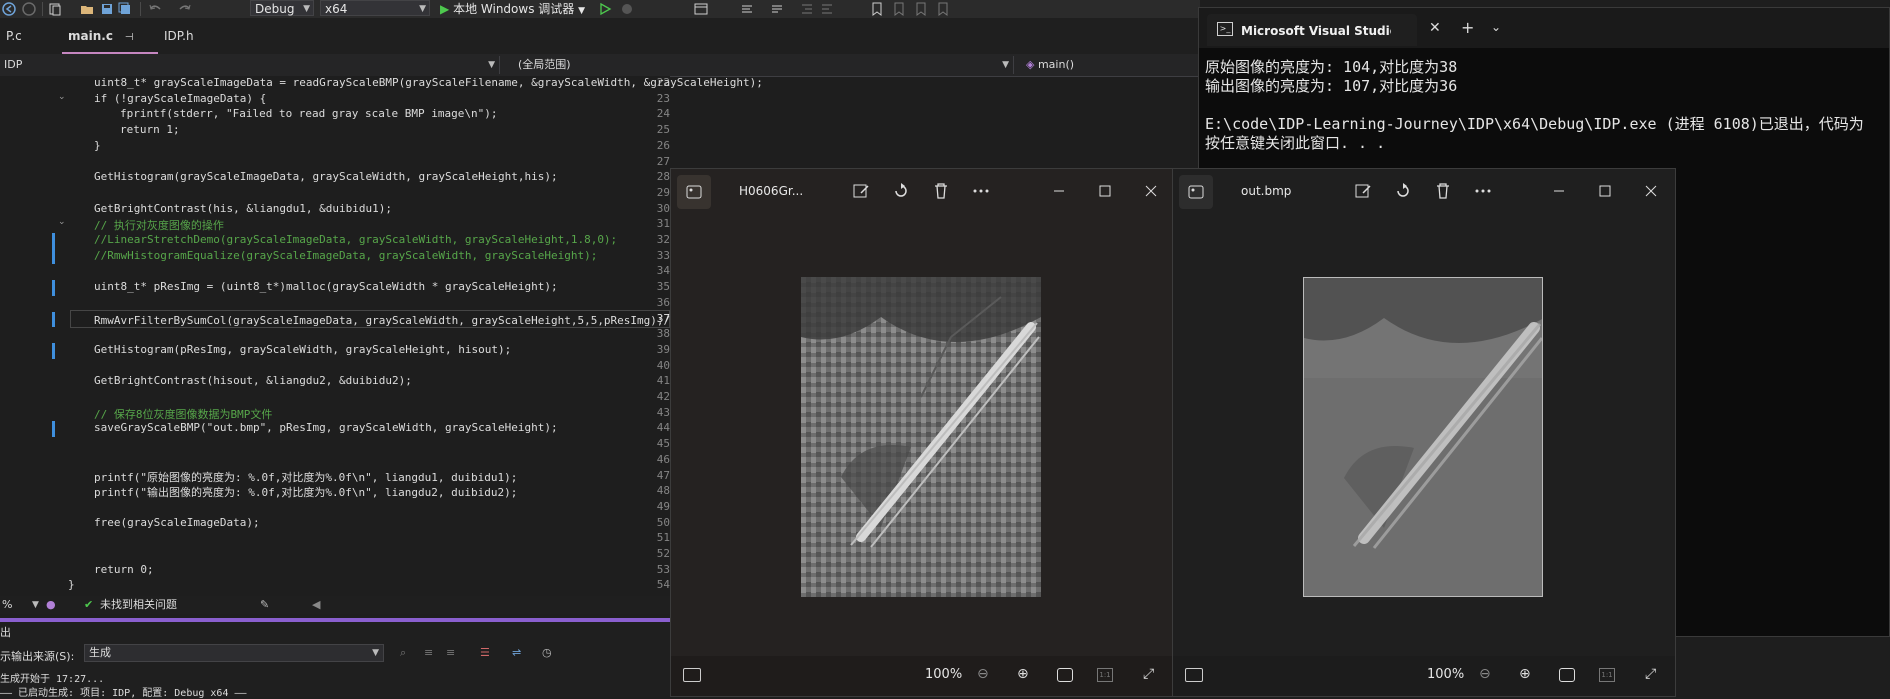 The image size is (1890, 699). What do you see at coordinates (316, 605) in the screenshot?
I see `scroll-left-icon: ◀` at bounding box center [316, 605].